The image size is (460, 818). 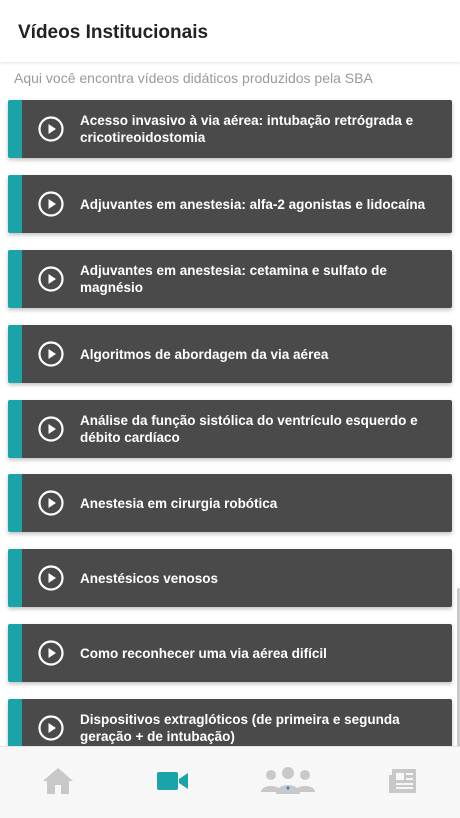 I want to click on video-camera-icon, so click(x=173, y=783).